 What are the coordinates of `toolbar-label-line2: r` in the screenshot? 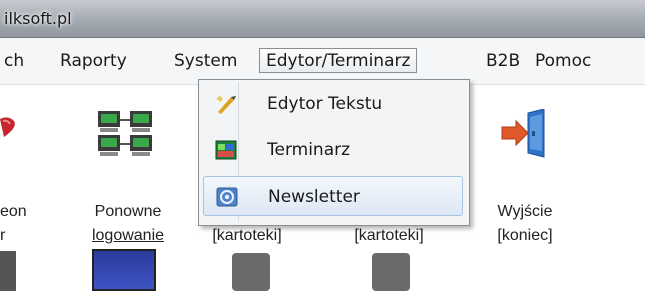 It's located at (3, 235).